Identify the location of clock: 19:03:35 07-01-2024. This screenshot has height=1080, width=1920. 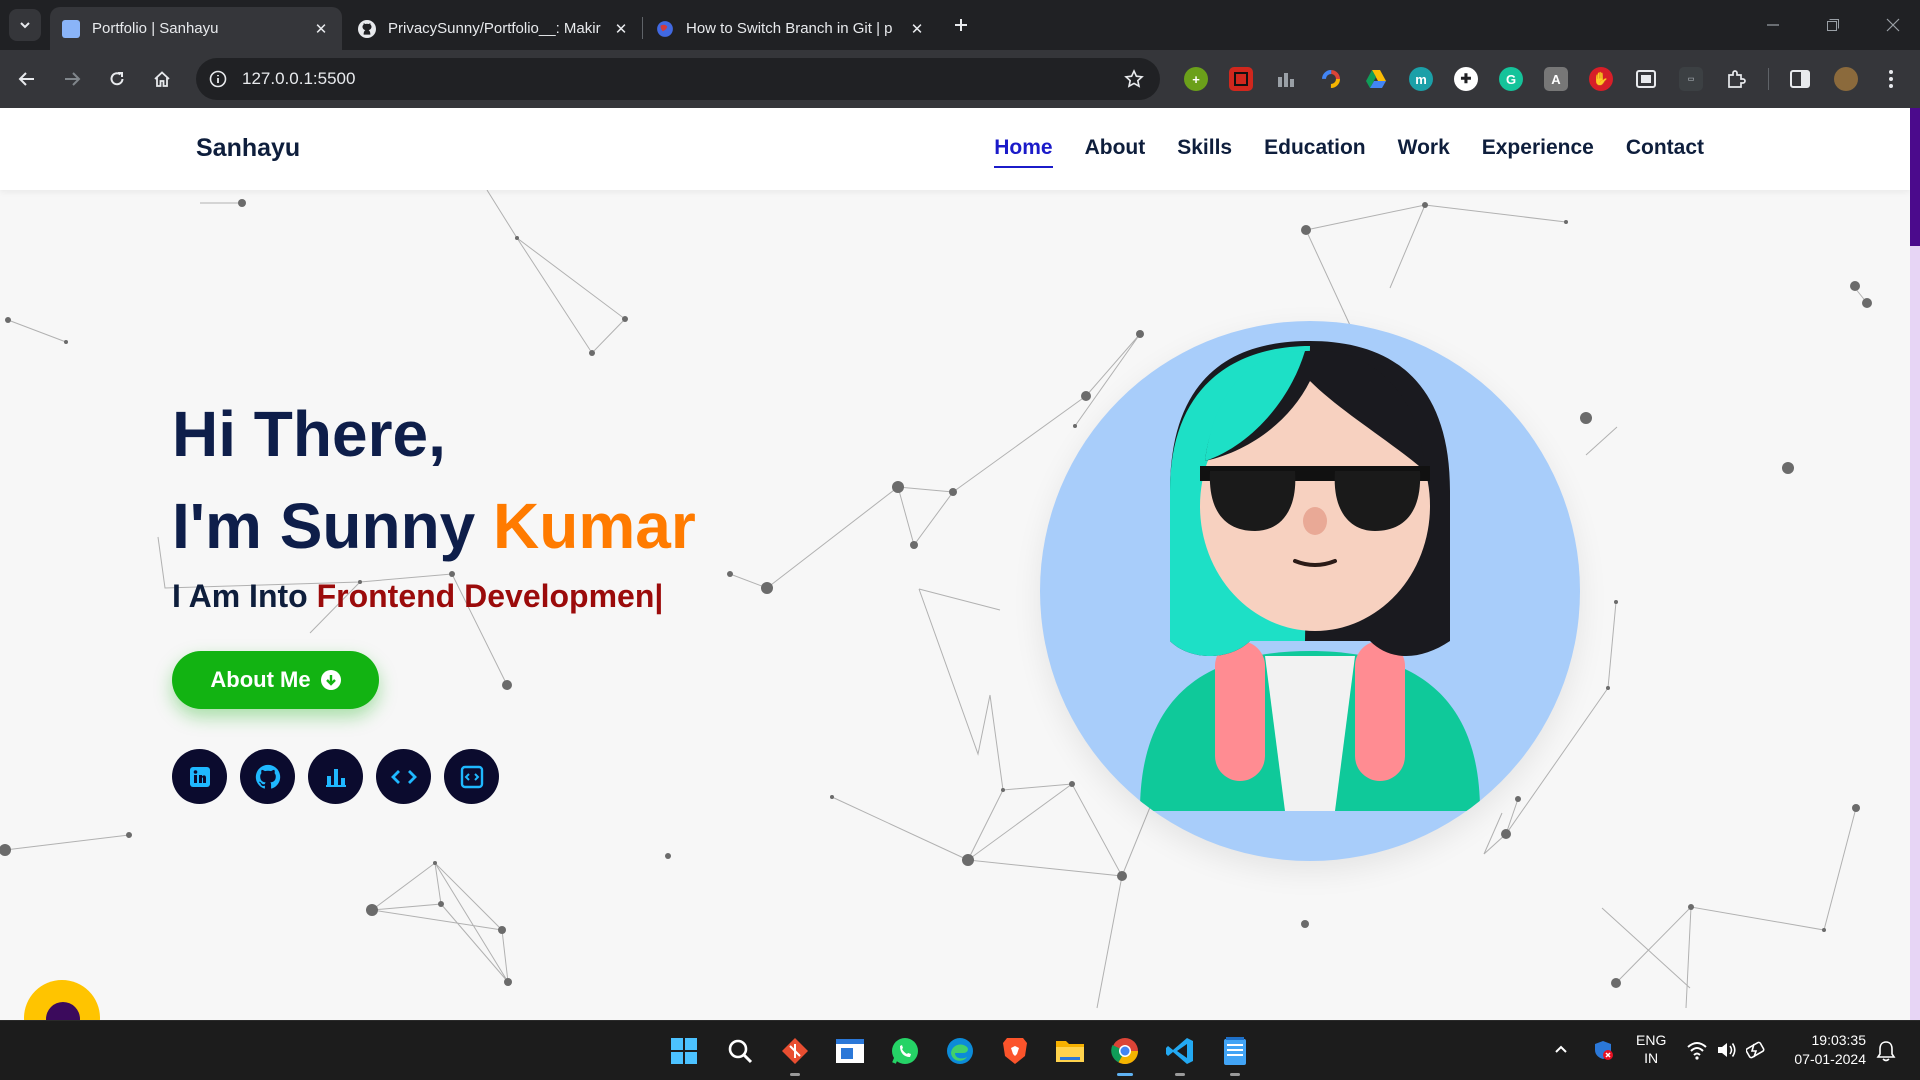
(1826, 1050).